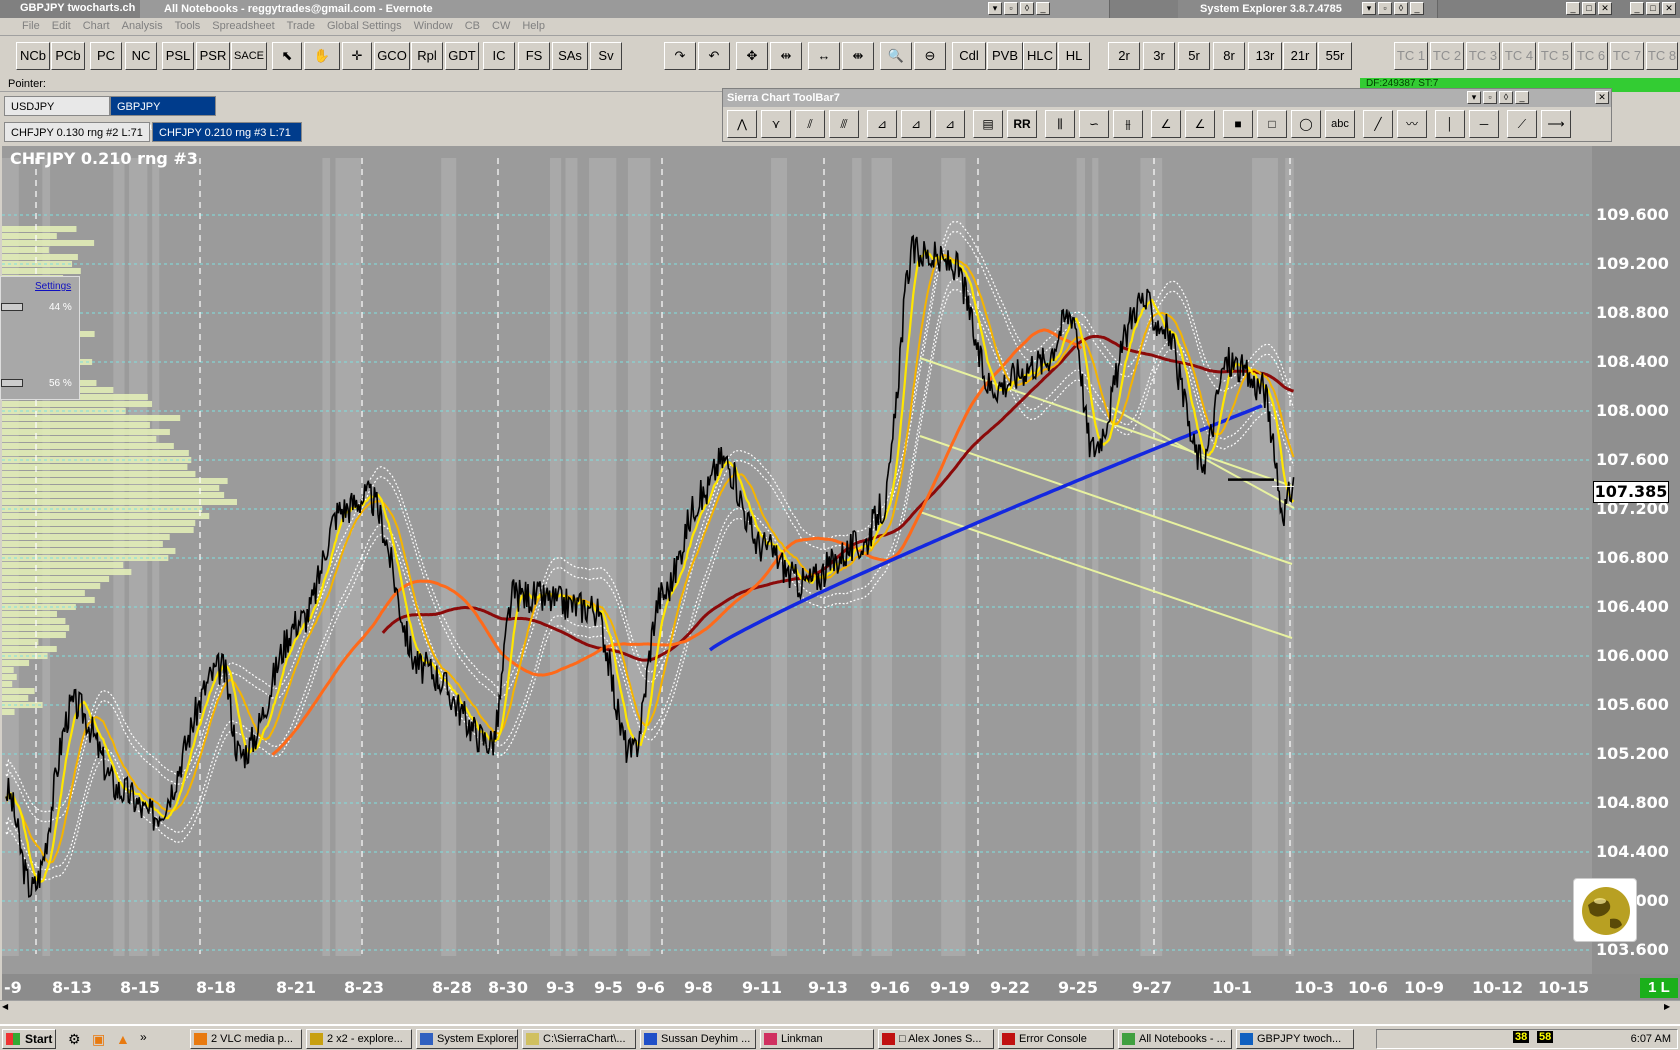  What do you see at coordinates (98, 1039) in the screenshot?
I see `quicklaunch-icon: ▣` at bounding box center [98, 1039].